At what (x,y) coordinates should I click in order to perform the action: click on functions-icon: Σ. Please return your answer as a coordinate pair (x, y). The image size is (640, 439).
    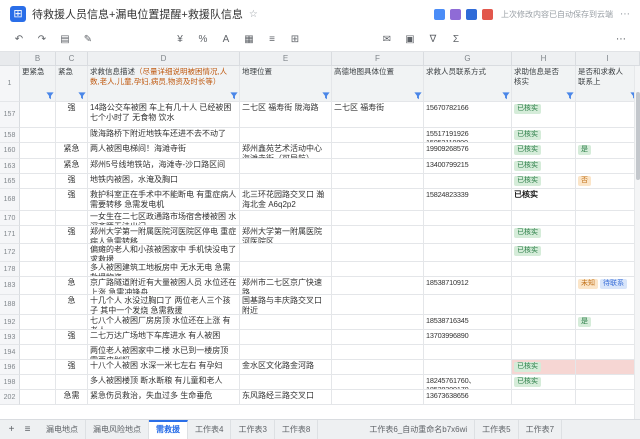
    Looking at the image, I should click on (456, 39).